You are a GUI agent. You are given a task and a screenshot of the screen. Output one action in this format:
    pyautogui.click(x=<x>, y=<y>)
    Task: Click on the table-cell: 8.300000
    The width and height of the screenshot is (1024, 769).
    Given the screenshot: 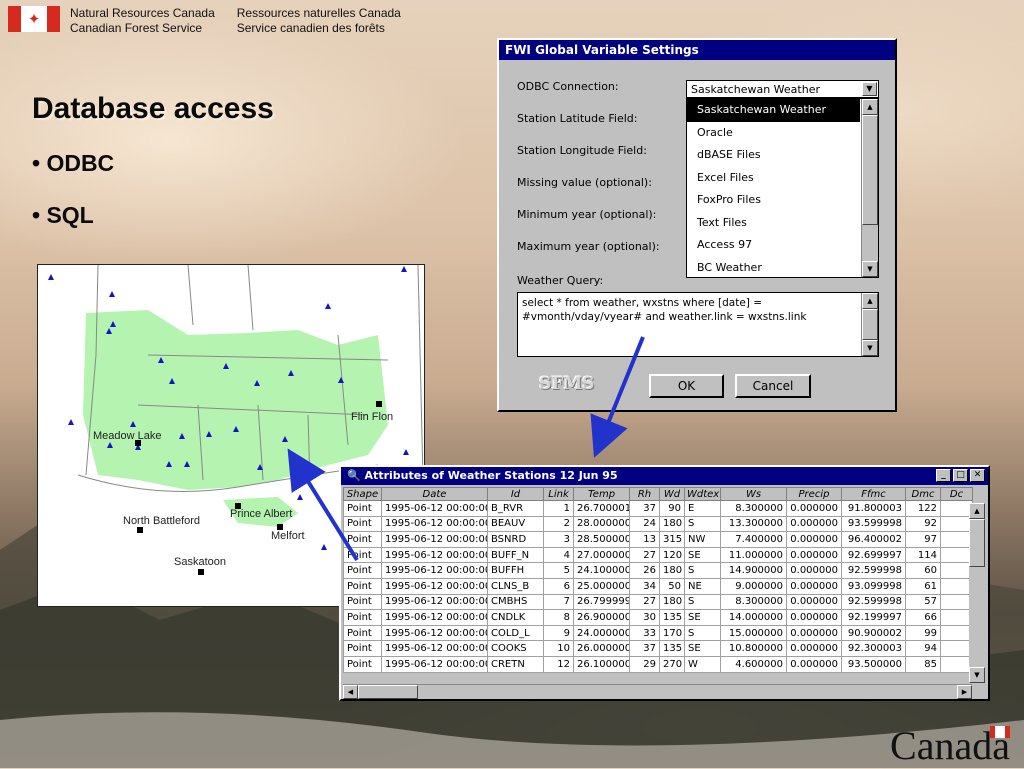 What is the action you would take?
    pyautogui.click(x=753, y=602)
    